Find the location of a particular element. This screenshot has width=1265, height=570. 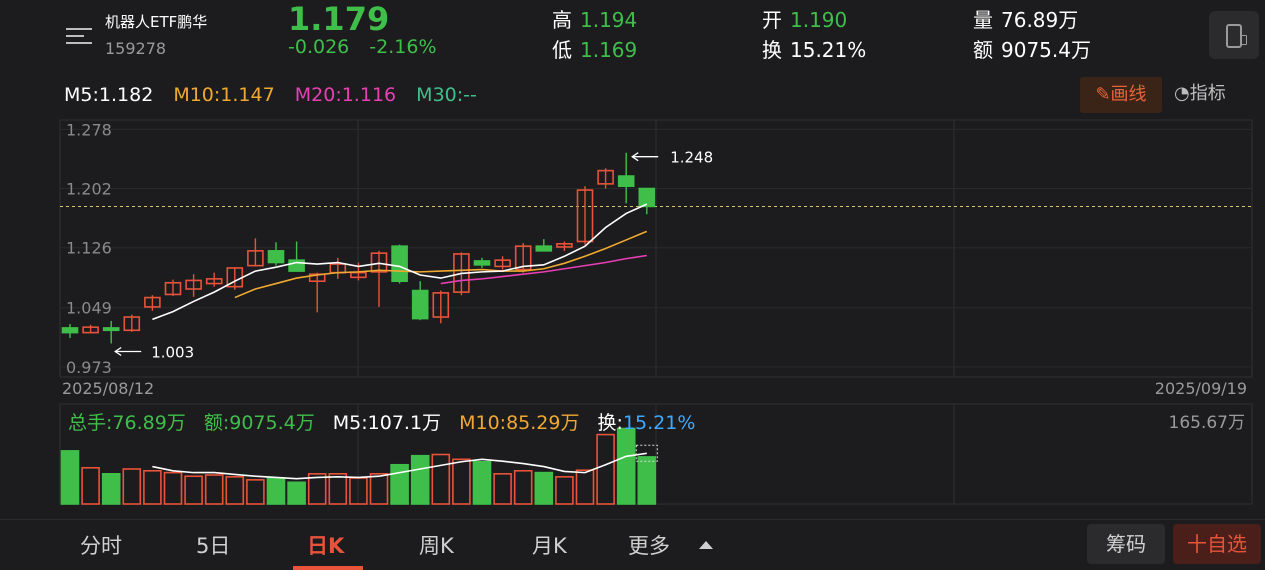

gauge-icon: ◔ is located at coordinates (1182, 93).